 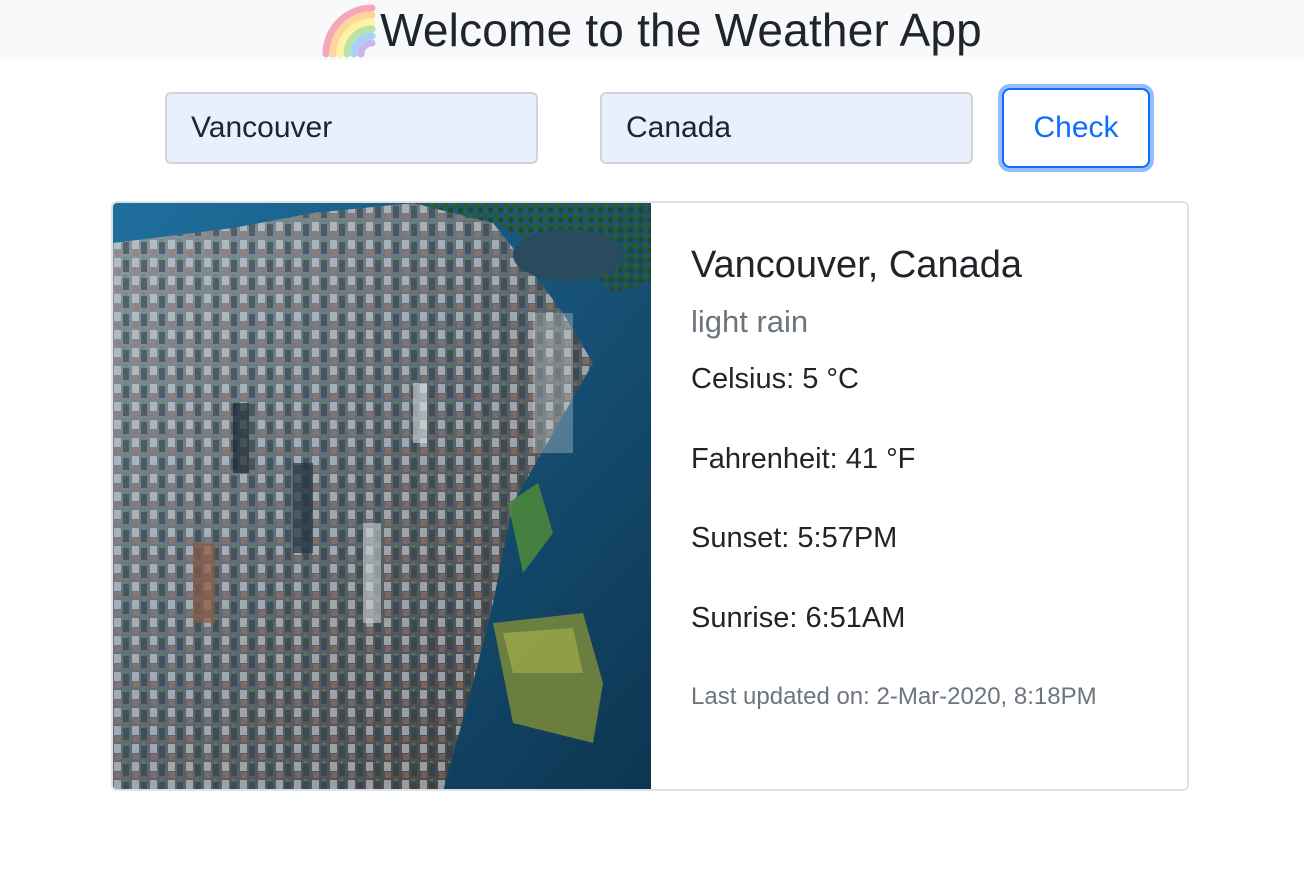 I want to click on weather-description: light rain, so click(x=750, y=321).